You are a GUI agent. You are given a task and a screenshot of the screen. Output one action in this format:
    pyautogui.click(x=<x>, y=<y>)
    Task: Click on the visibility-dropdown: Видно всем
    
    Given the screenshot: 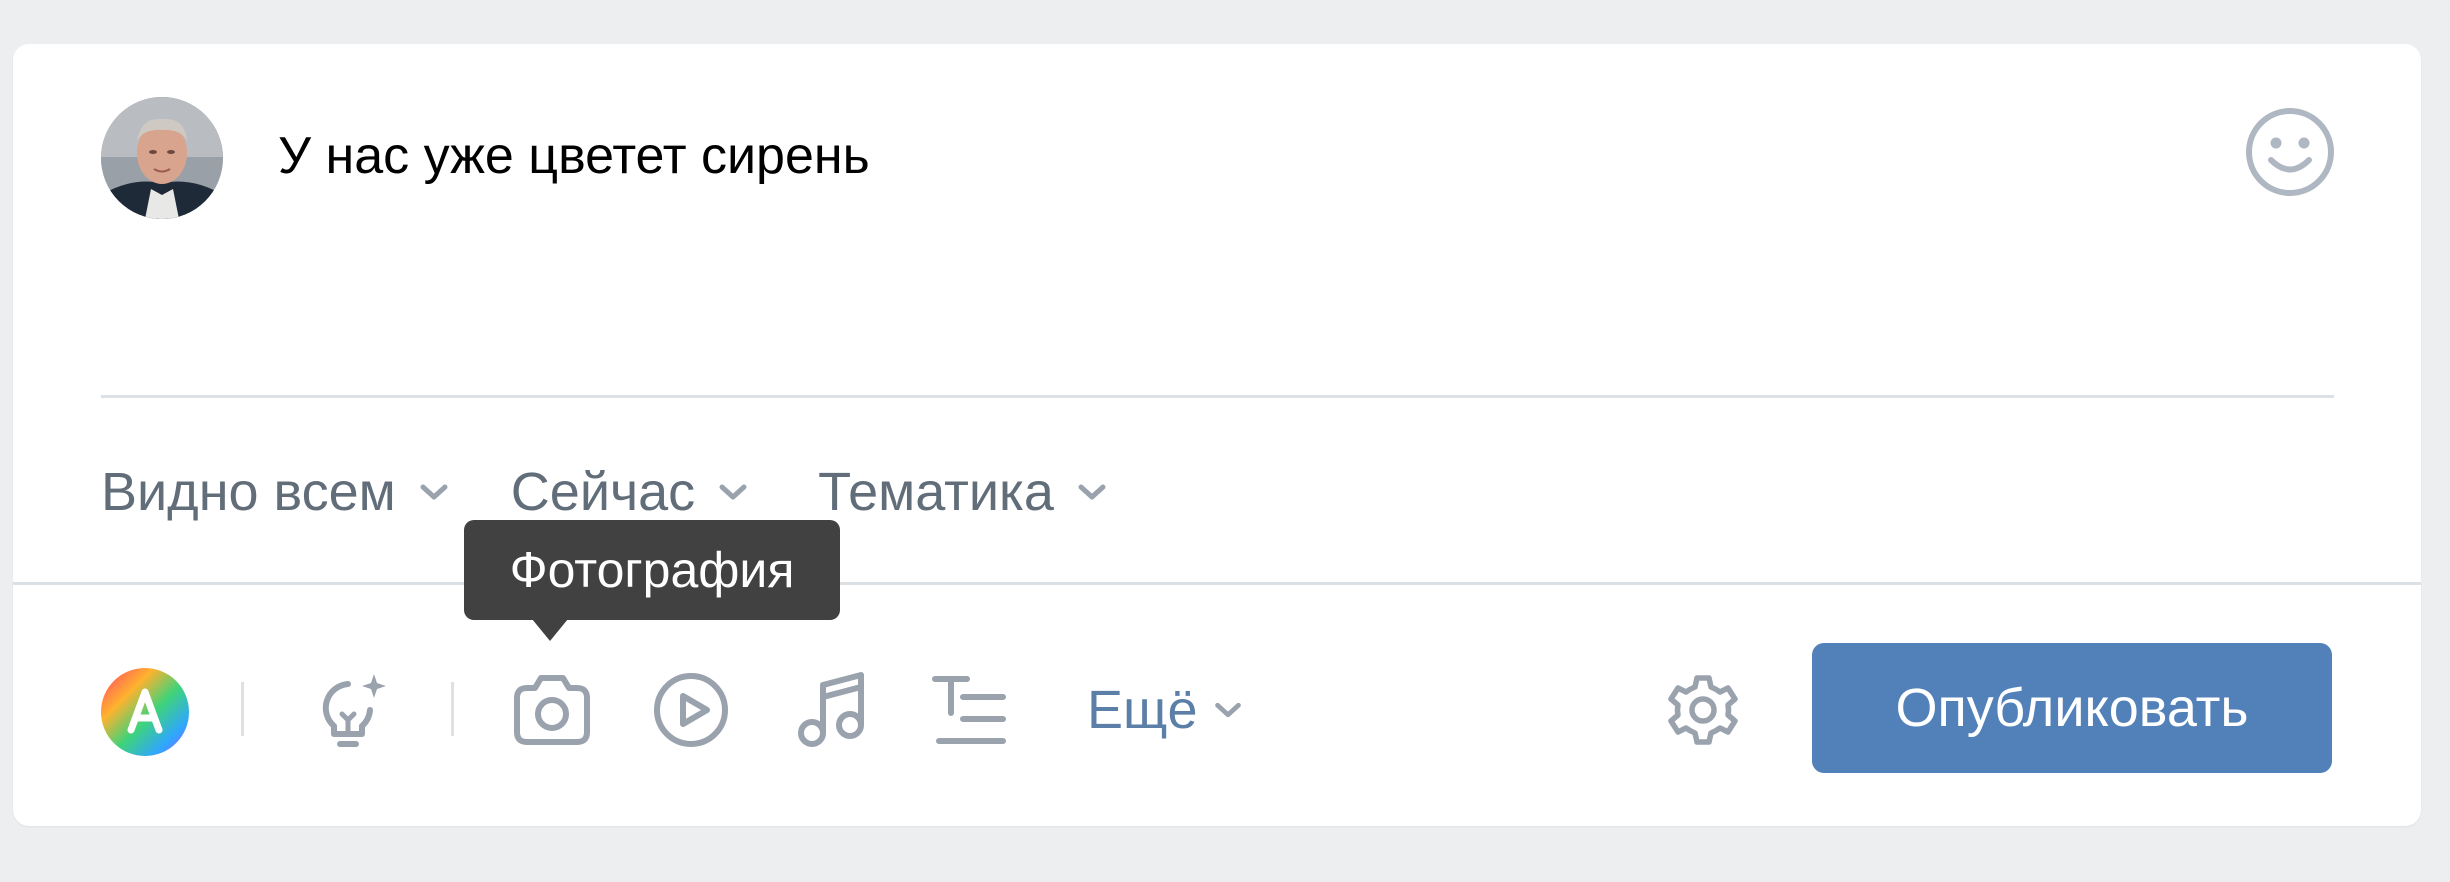 What is the action you would take?
    pyautogui.click(x=277, y=492)
    